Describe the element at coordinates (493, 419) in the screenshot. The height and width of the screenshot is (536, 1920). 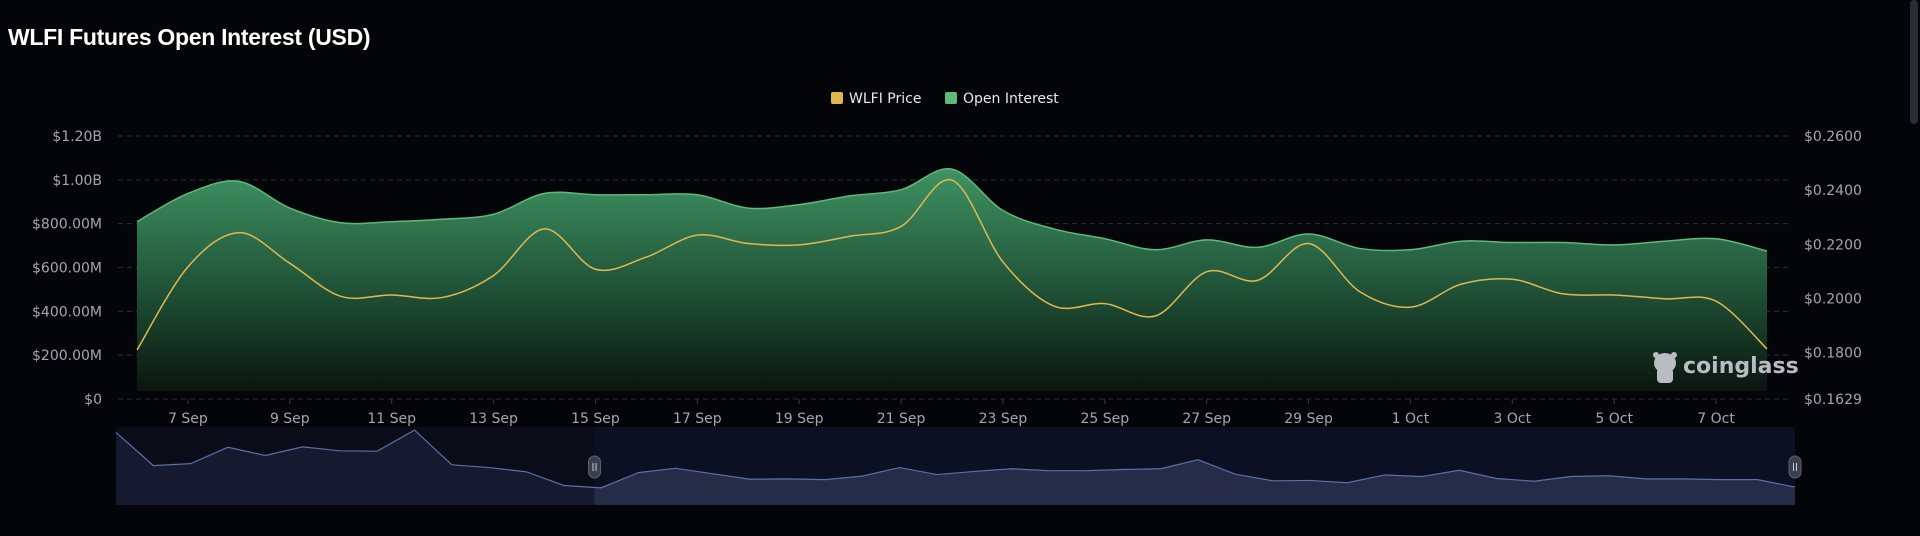
I see `x-tick-label: 13 Sep` at that location.